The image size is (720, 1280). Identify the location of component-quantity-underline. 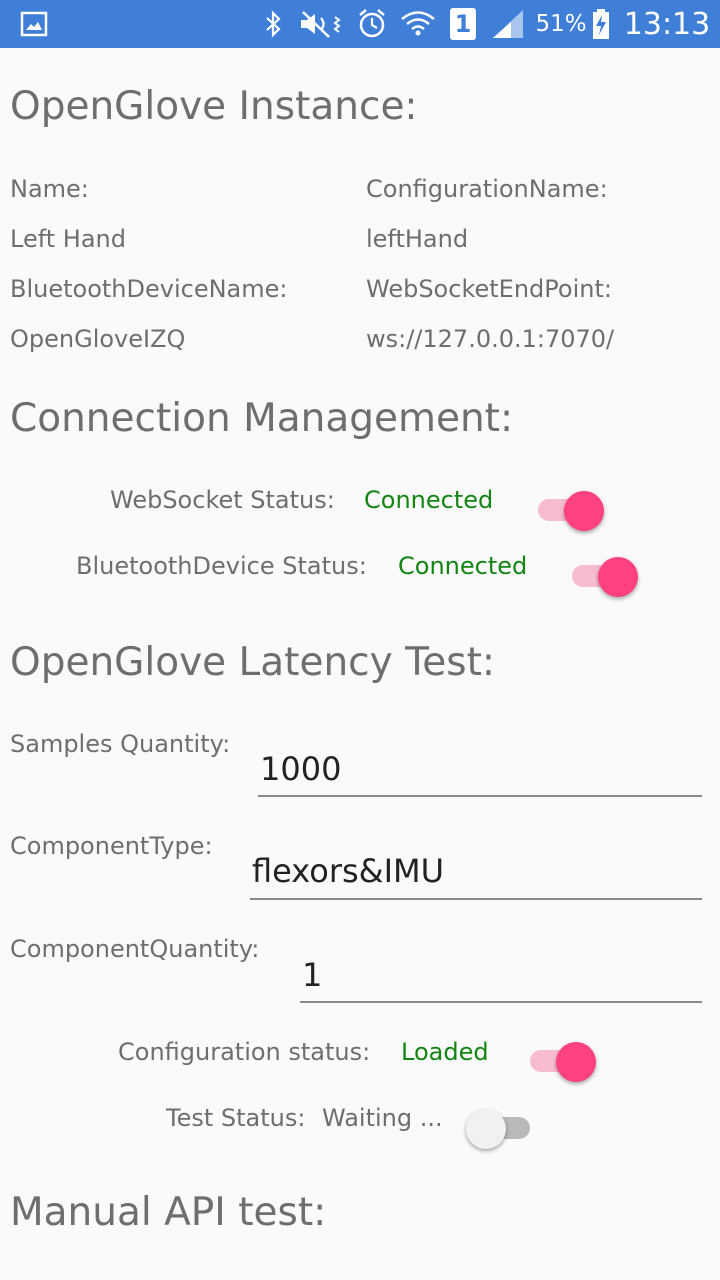
(501, 1002).